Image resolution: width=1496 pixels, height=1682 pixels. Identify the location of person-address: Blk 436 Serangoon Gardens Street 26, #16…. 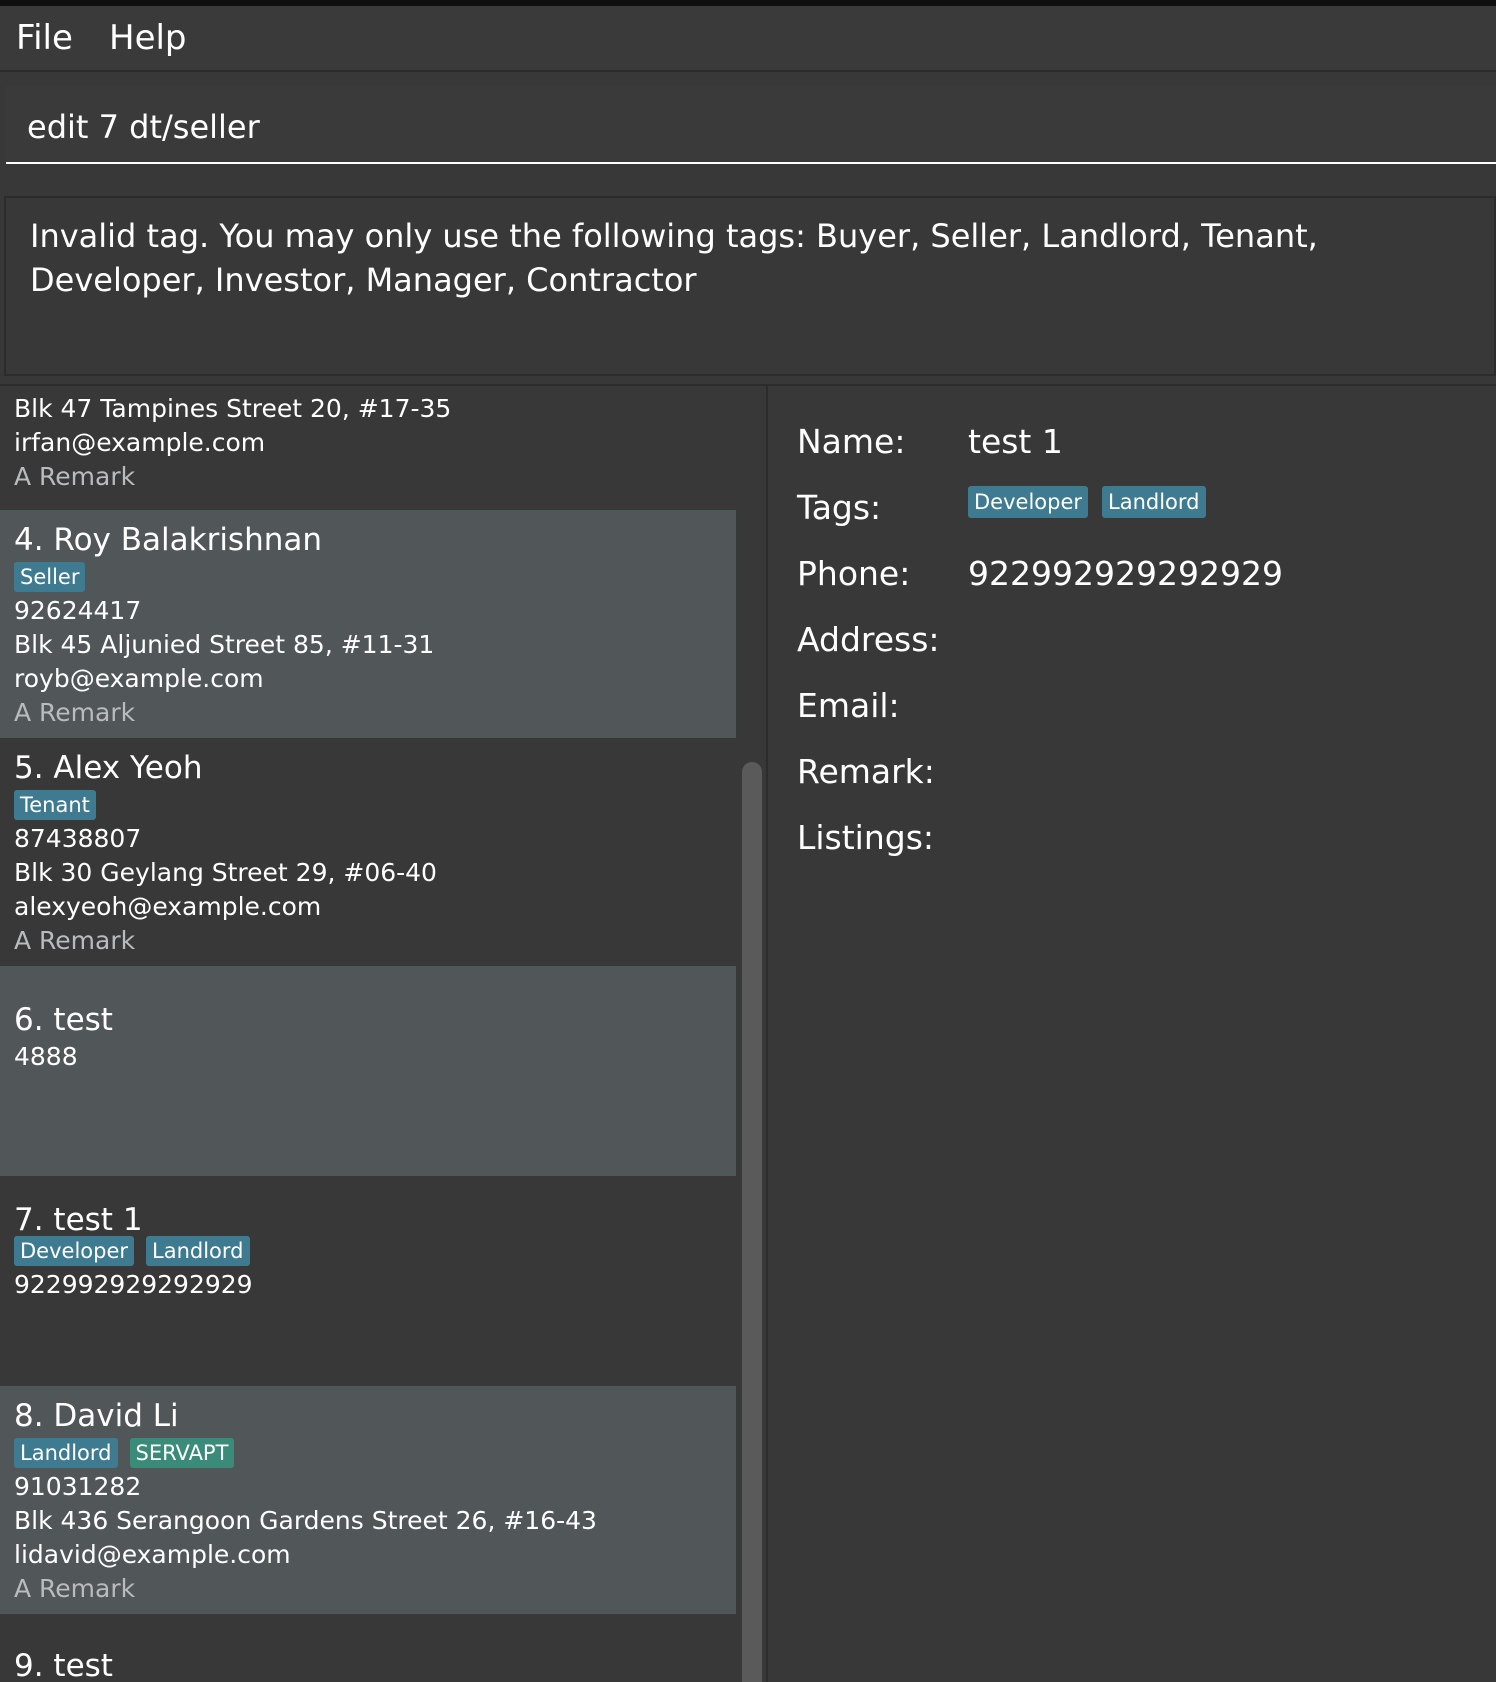
(305, 1520).